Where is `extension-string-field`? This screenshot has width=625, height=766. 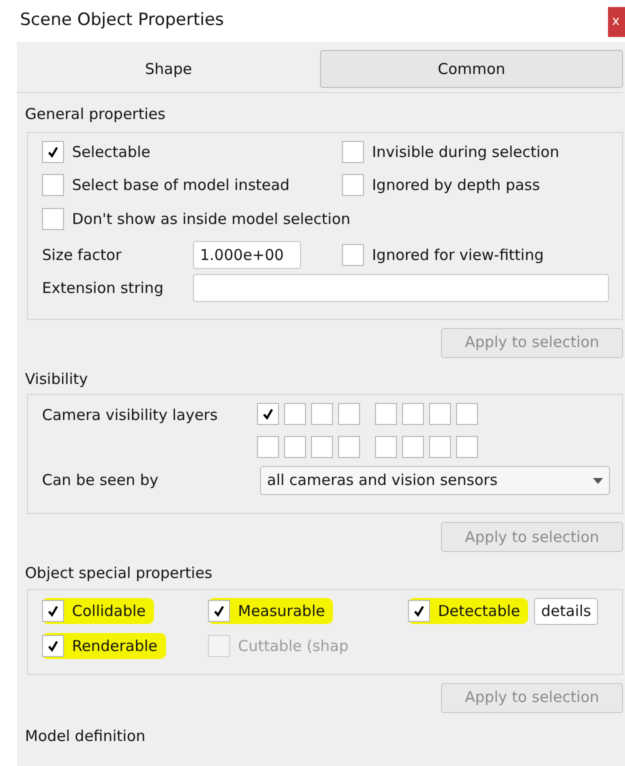
extension-string-field is located at coordinates (401, 288).